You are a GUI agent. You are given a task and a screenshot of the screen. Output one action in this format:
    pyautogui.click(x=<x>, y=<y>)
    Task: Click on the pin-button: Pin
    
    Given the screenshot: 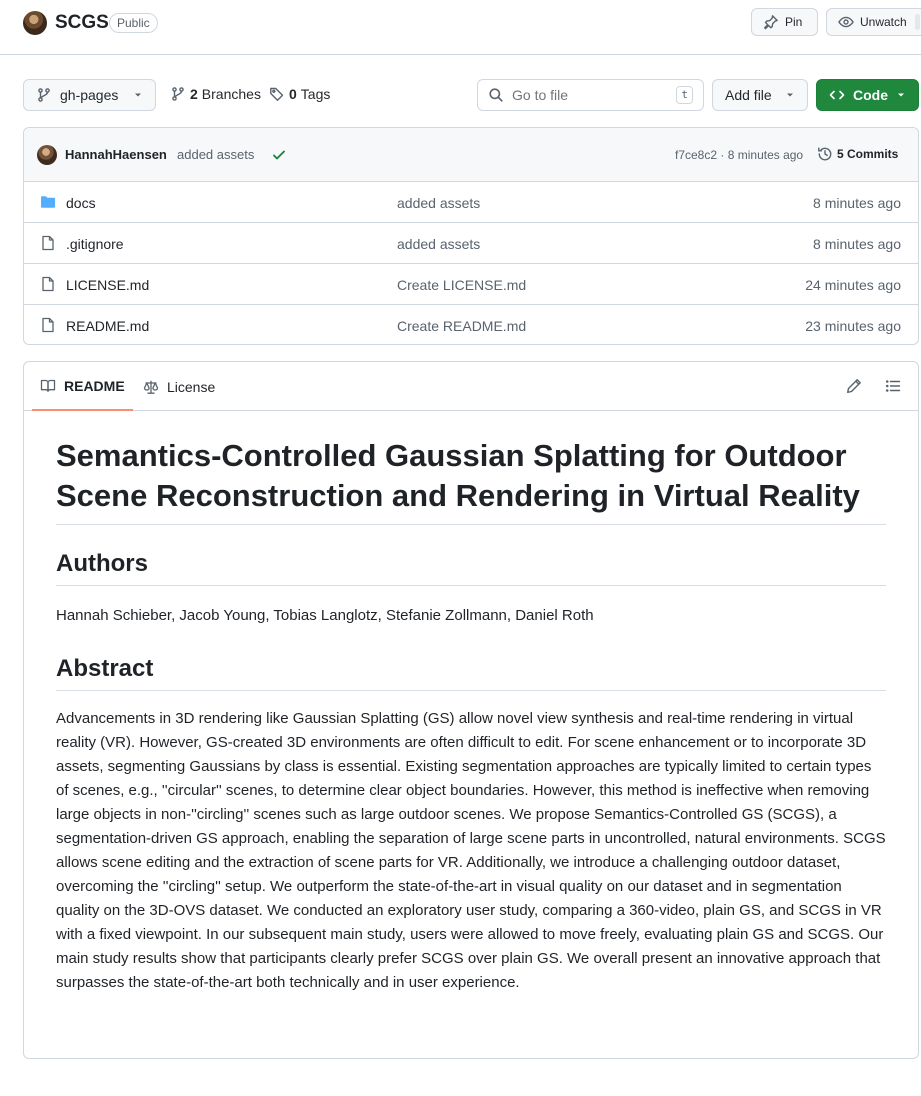 What is the action you would take?
    pyautogui.click(x=784, y=22)
    